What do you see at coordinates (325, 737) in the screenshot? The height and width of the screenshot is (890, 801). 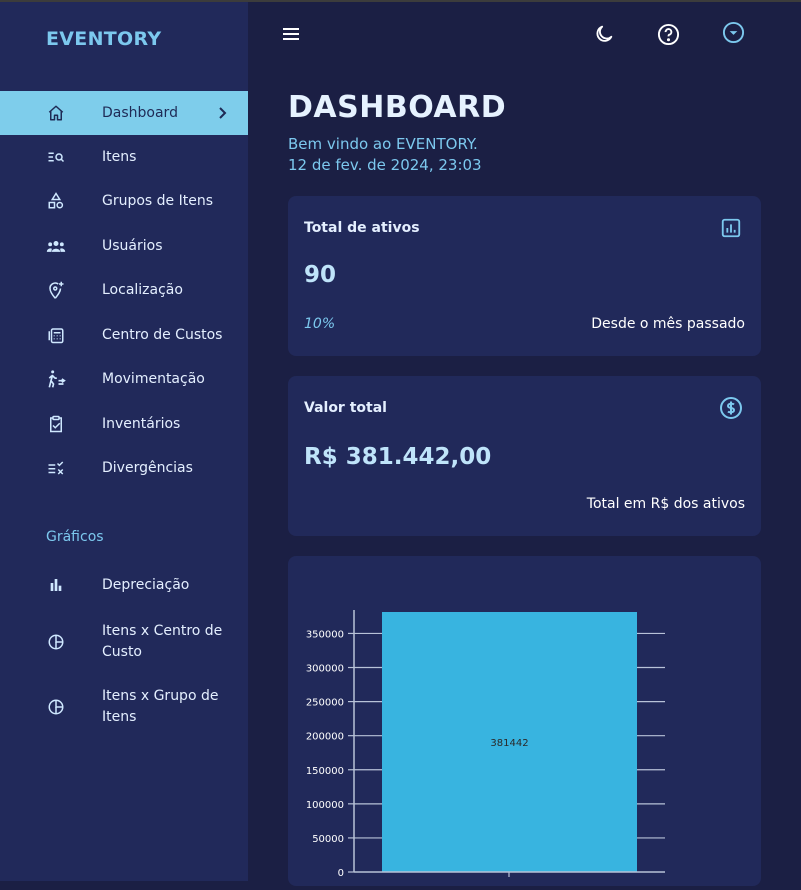 I see `y-tick-label: 200000` at bounding box center [325, 737].